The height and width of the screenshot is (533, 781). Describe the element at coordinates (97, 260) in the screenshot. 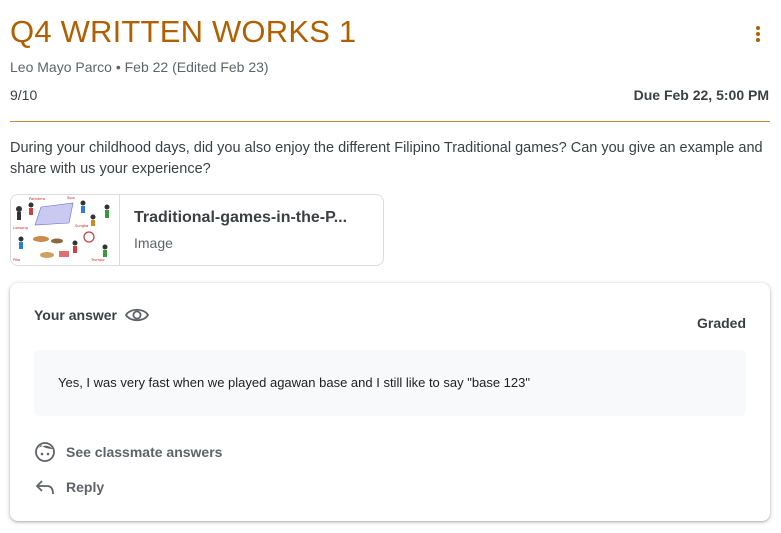

I see `svg-text: Trumpo` at that location.